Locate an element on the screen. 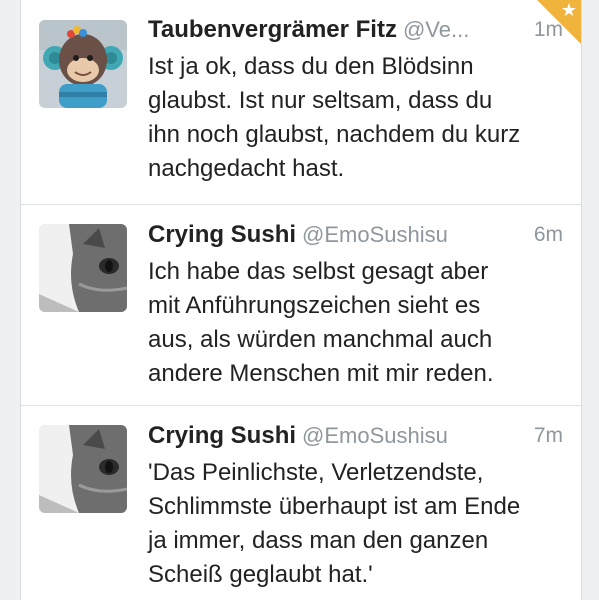 Image resolution: width=599 pixels, height=600 pixels. monkey-toy-avatar is located at coordinates (83, 64).